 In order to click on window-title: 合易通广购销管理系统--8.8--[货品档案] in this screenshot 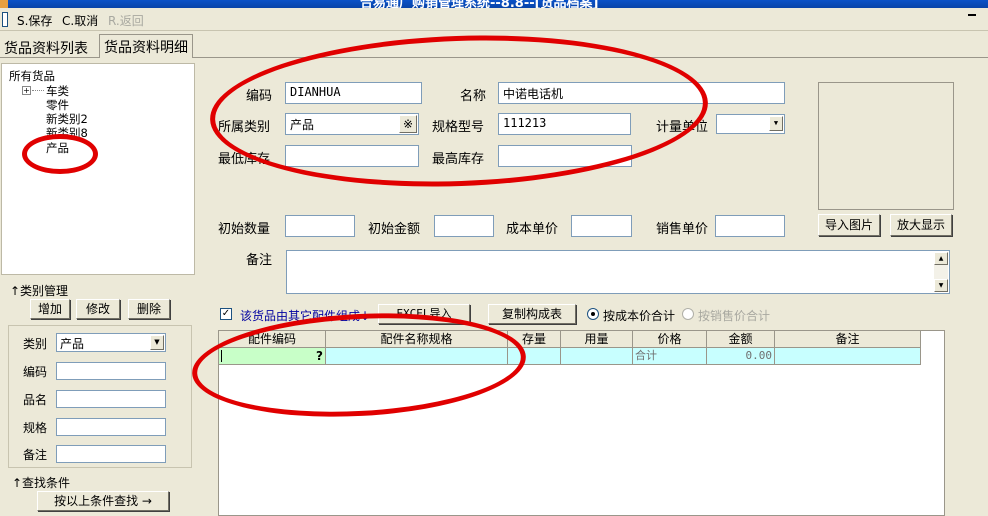, I will do `click(479, 4)`.